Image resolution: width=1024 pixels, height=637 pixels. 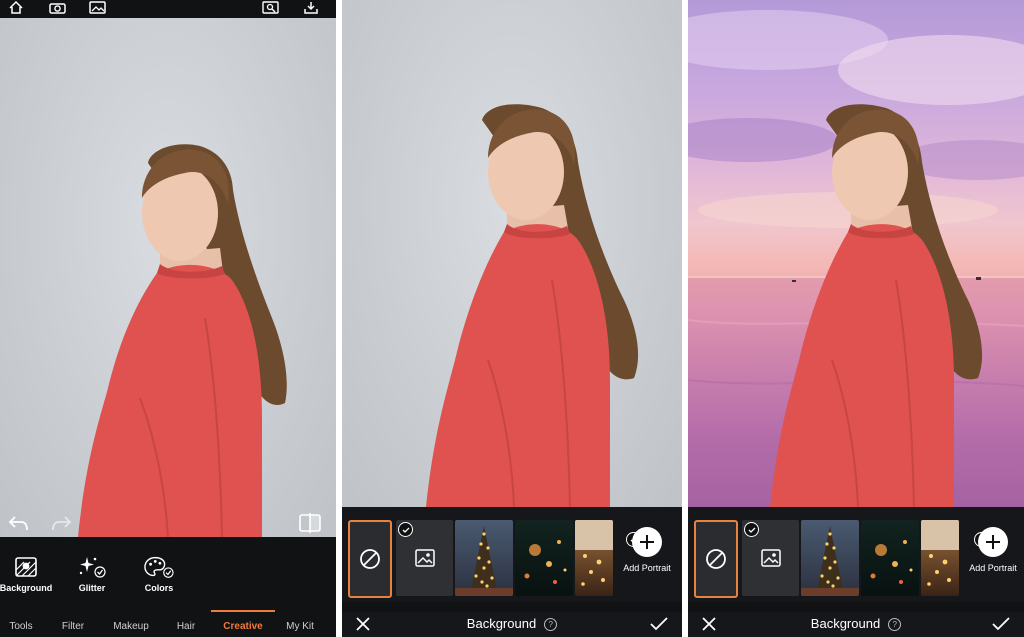 I want to click on undo-icon, so click(x=18, y=523).